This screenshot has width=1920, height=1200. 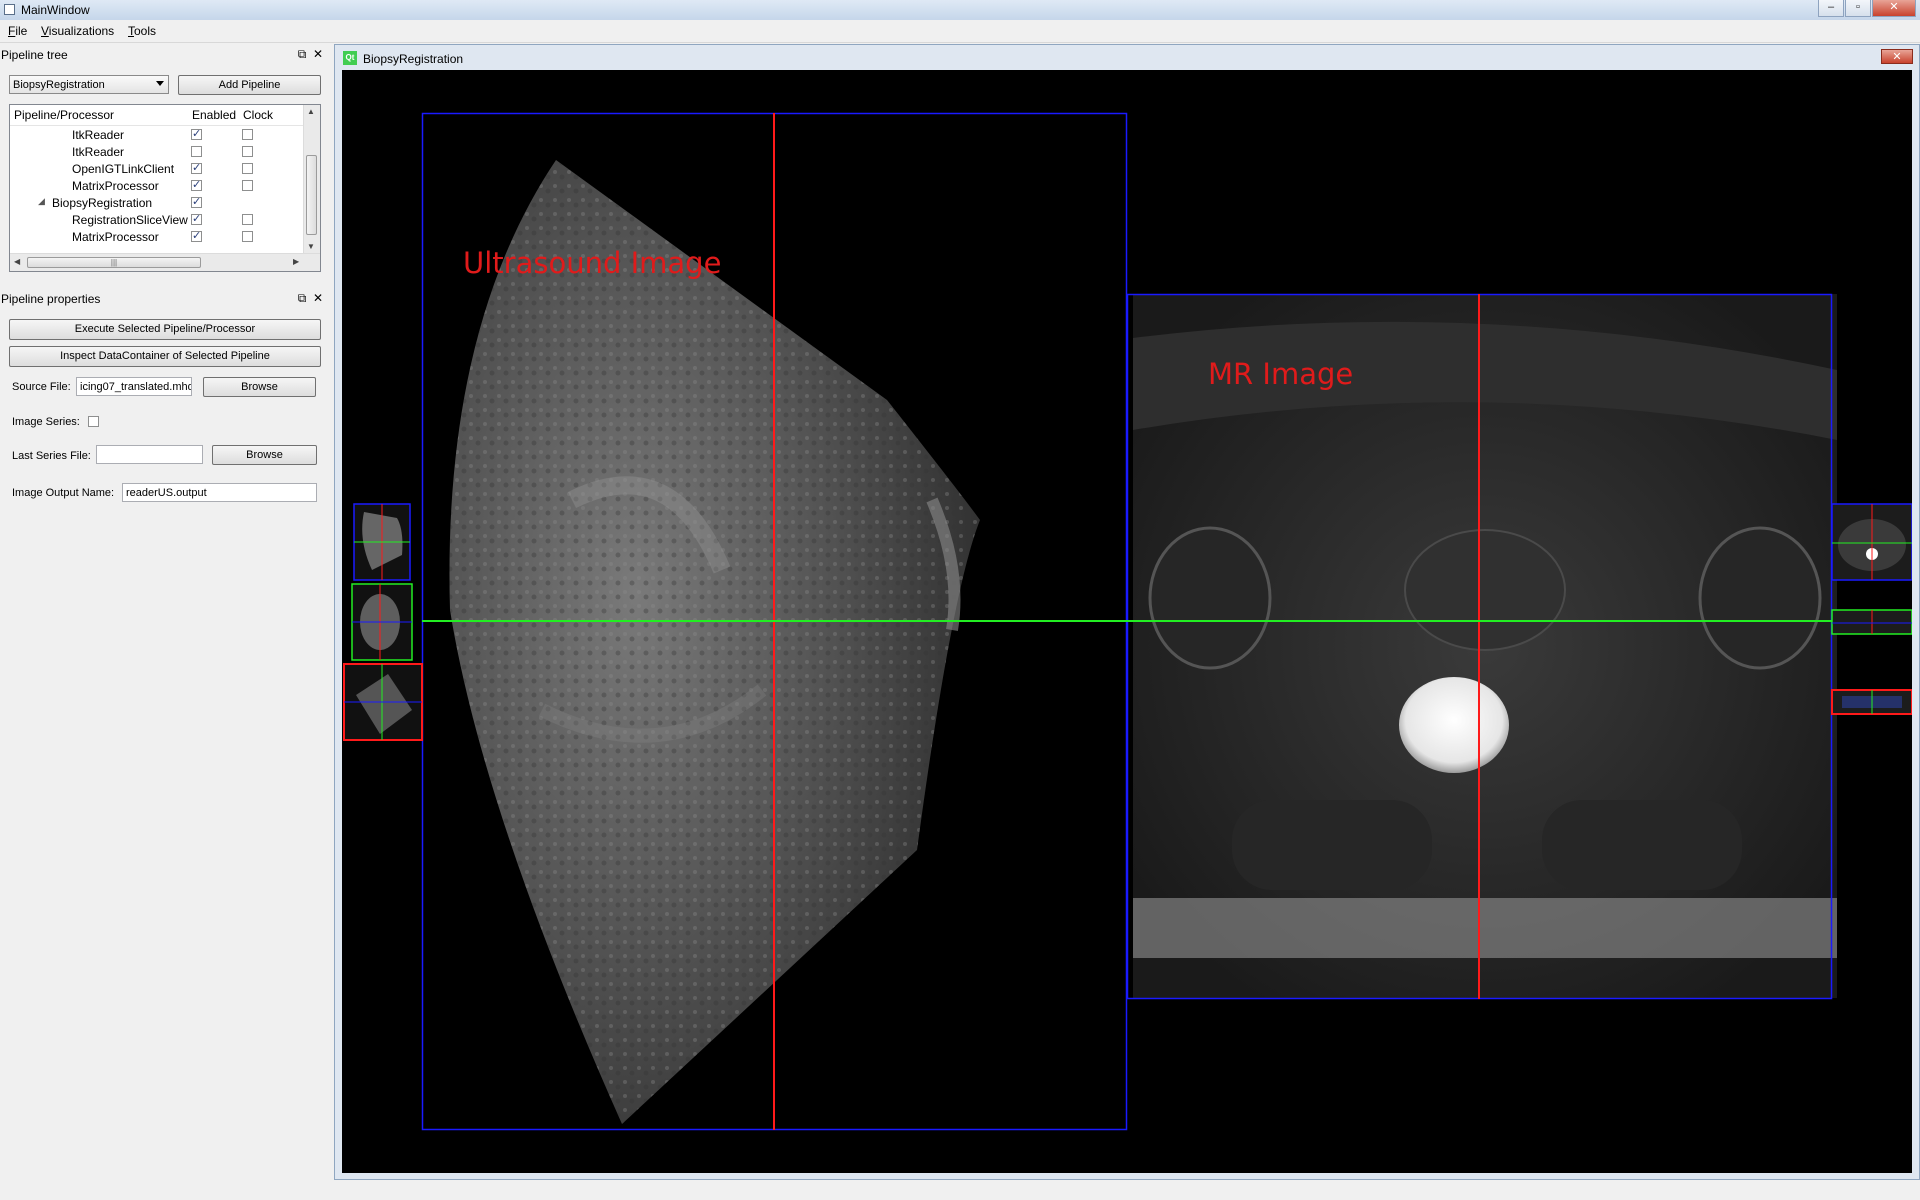 What do you see at coordinates (93, 421) in the screenshot?
I see `image-series-checkbox` at bounding box center [93, 421].